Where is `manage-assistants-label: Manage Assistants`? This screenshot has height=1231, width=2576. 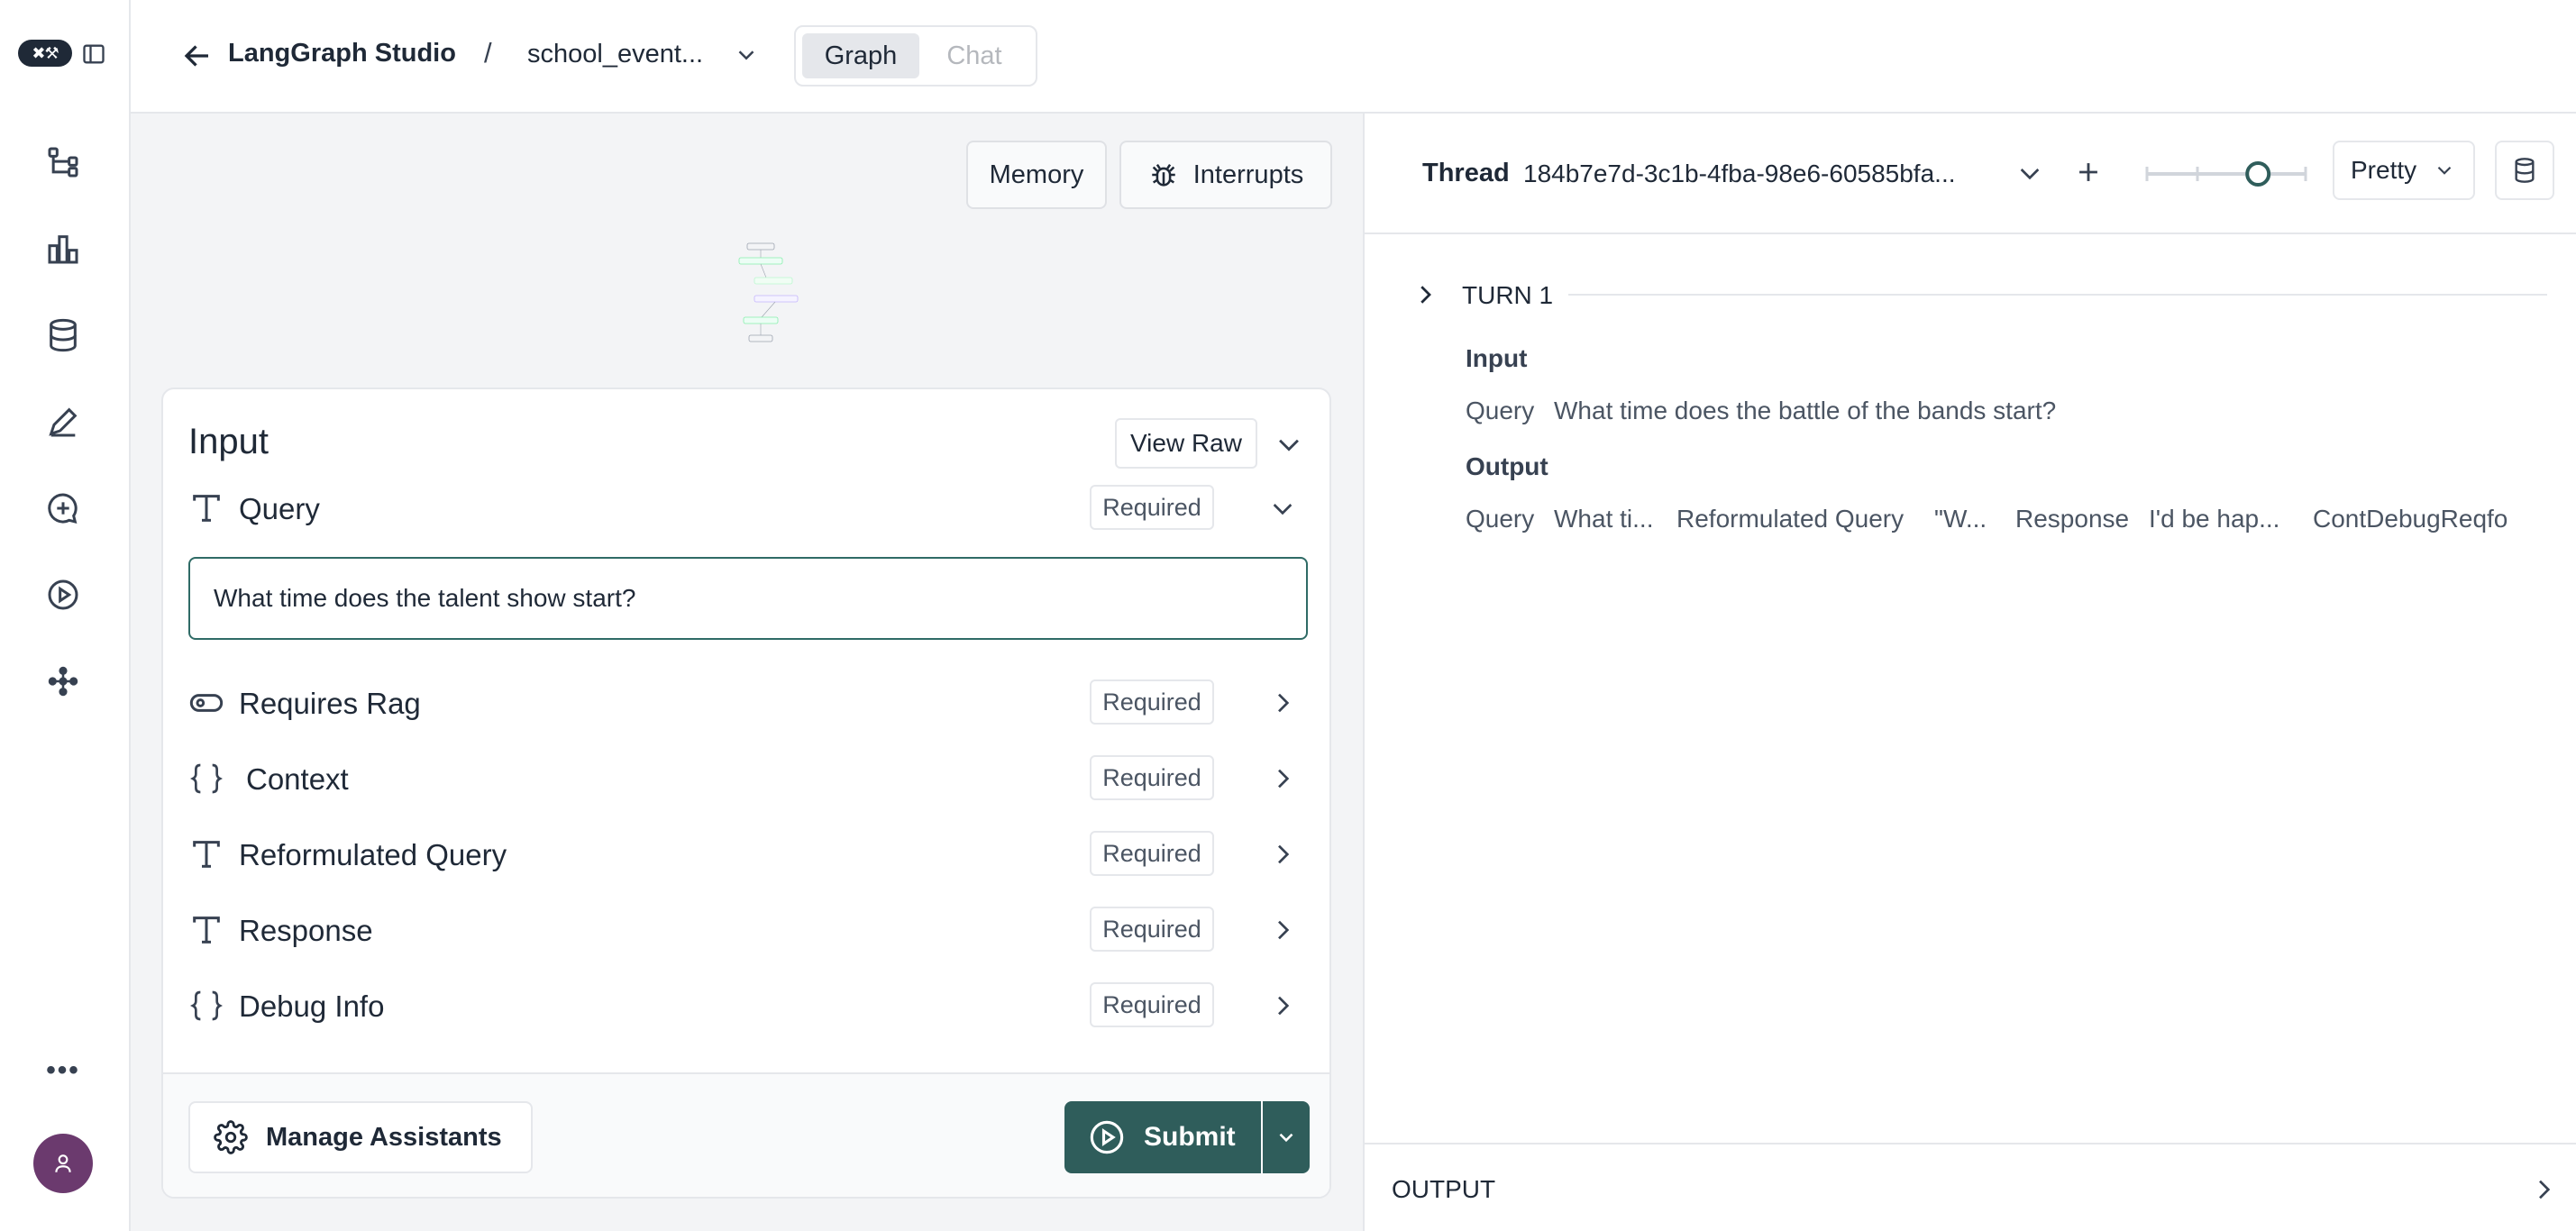 manage-assistants-label: Manage Assistants is located at coordinates (384, 1137).